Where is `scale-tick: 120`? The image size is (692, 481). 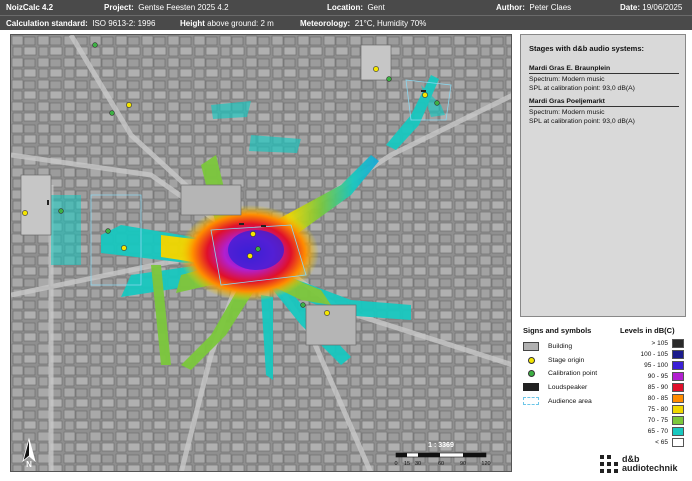
scale-tick: 120 is located at coordinates (485, 464).